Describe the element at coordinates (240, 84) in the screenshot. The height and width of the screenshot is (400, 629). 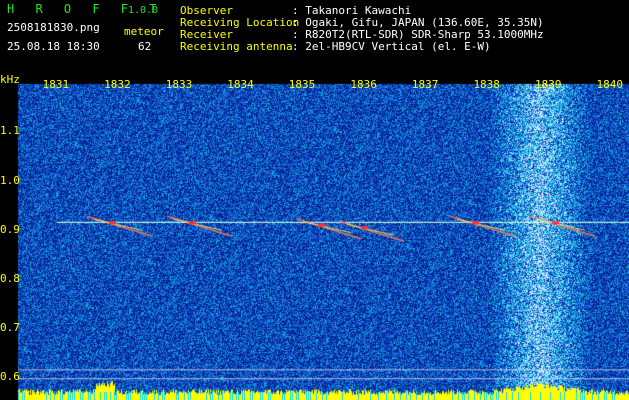
I see `x-tick-label: 1834` at that location.